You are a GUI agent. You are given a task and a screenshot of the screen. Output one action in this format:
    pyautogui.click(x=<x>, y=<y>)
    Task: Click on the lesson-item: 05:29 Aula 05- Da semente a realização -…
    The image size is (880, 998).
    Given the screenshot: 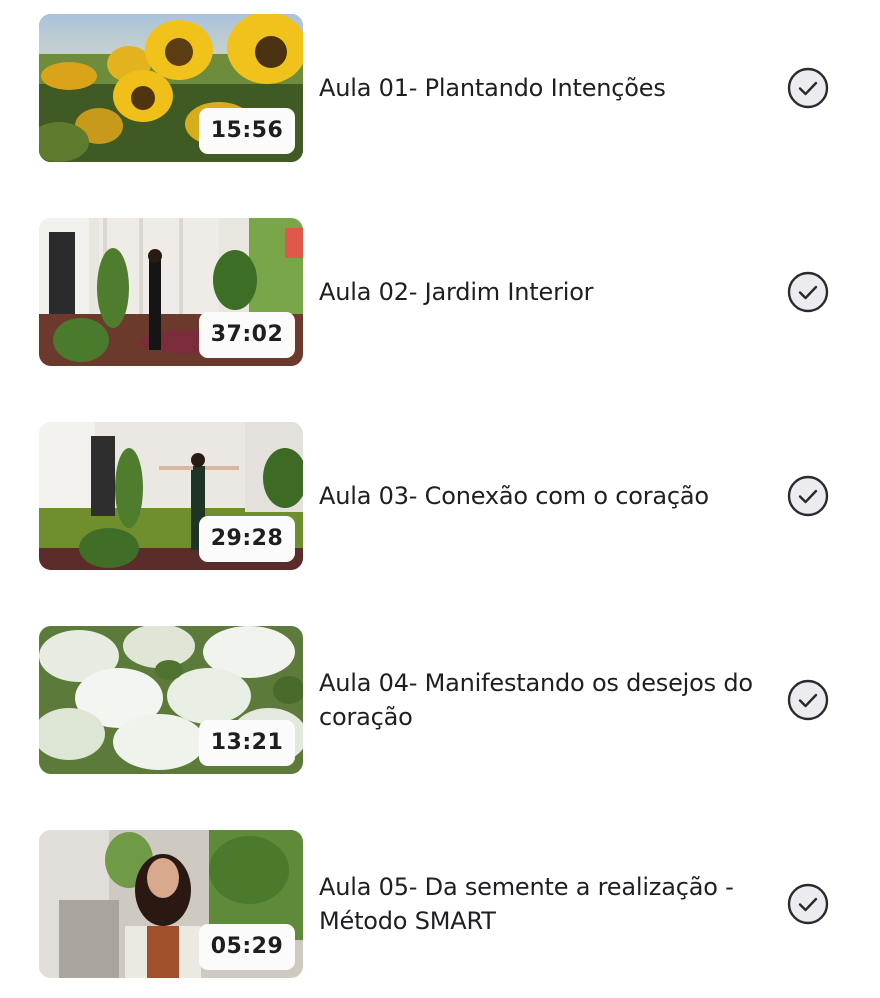 What is the action you would take?
    pyautogui.click(x=440, y=904)
    